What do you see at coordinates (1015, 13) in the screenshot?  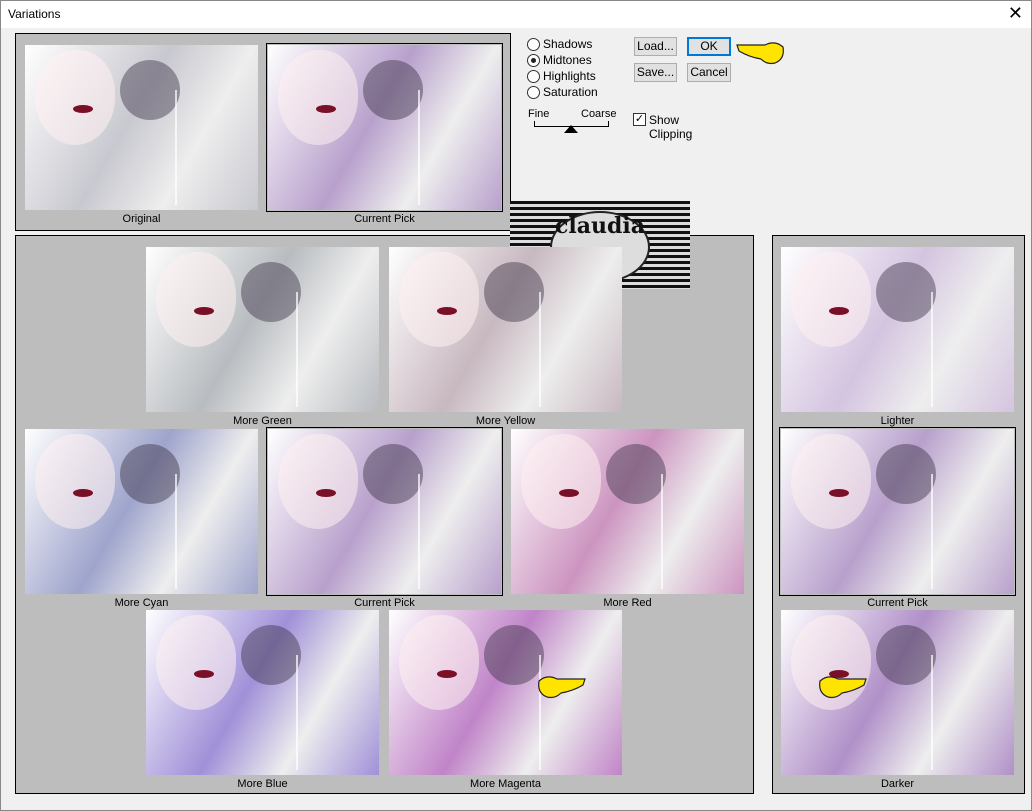 I see `close-icon: ✕` at bounding box center [1015, 13].